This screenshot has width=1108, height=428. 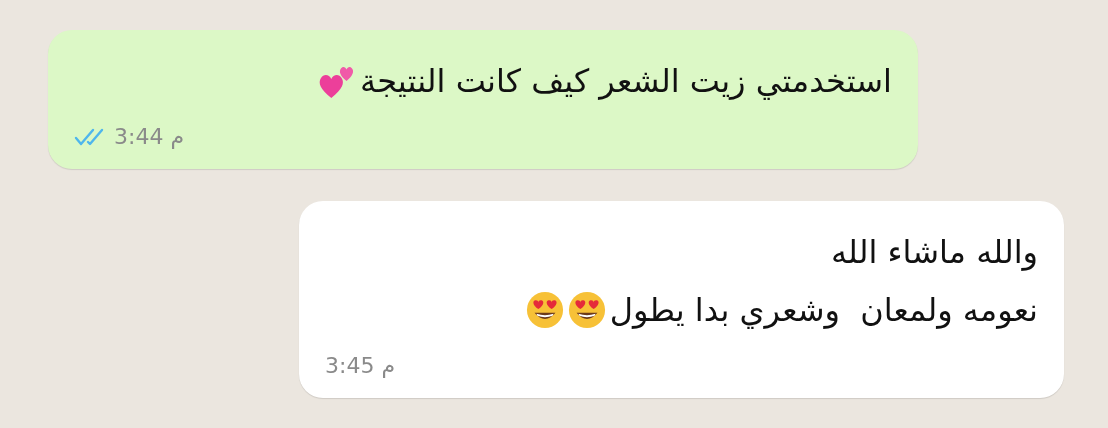 What do you see at coordinates (823, 310) in the screenshot?
I see `message-text: نعومه ولمعان وشعري بدا يطول` at bounding box center [823, 310].